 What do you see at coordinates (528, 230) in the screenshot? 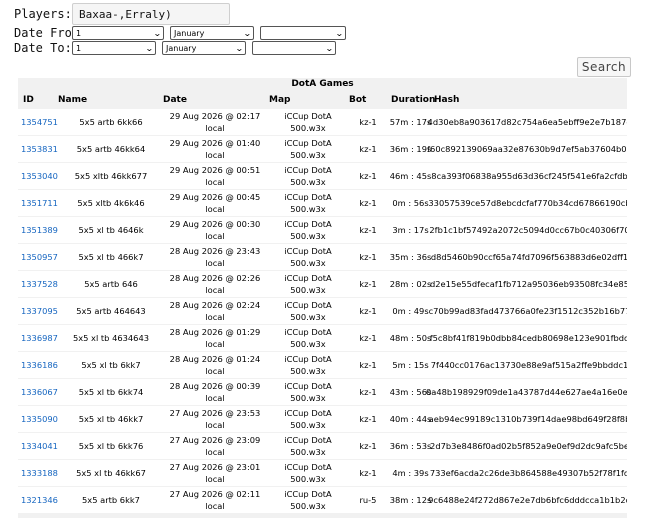
I see `game-hash: 2fb1c1bf57492a2072c5094d0cc67b0c40306f70` at bounding box center [528, 230].